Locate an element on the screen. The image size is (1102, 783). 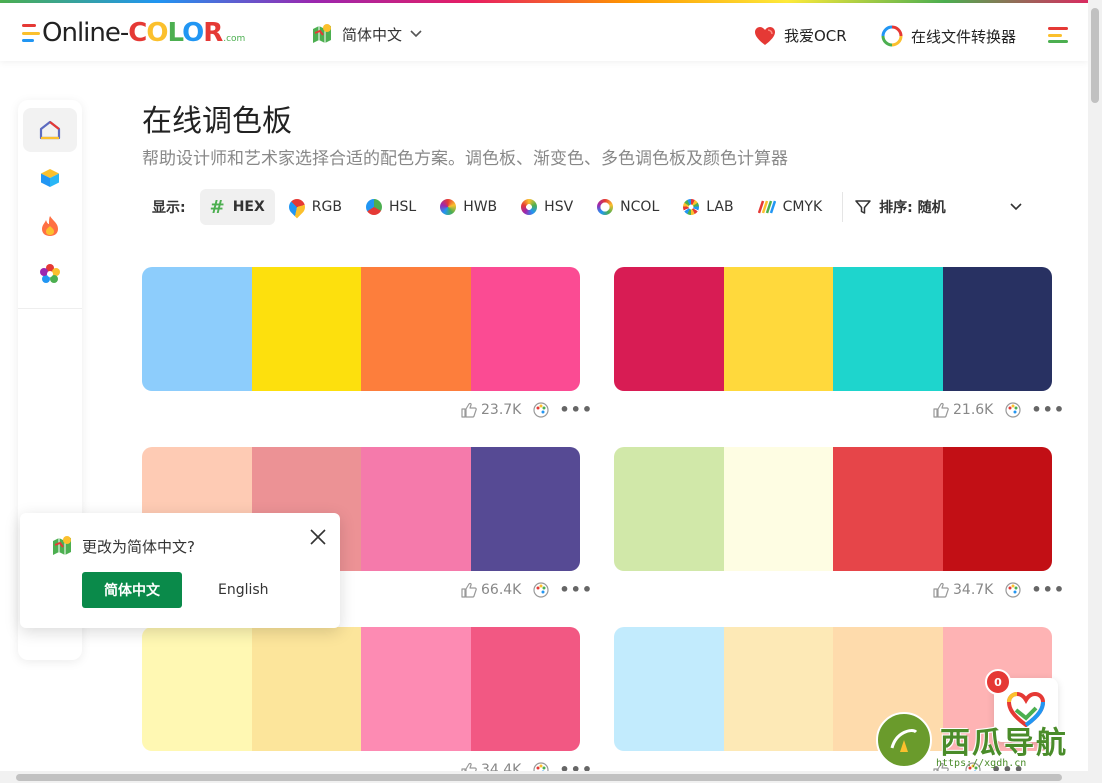
hamburger-menu-icon is located at coordinates (1058, 35).